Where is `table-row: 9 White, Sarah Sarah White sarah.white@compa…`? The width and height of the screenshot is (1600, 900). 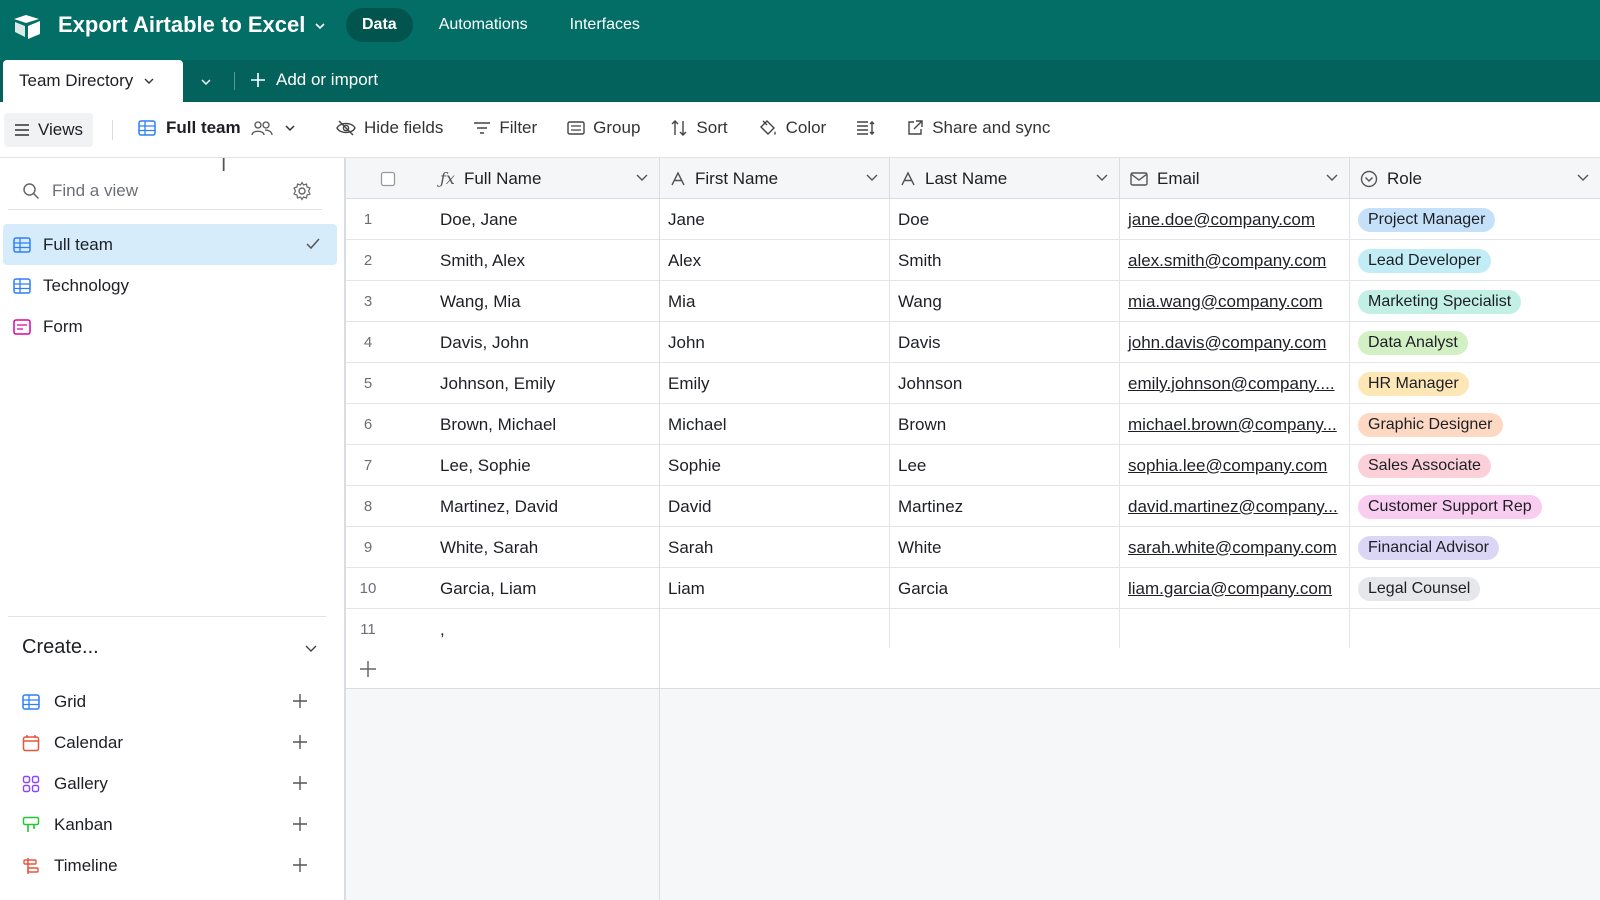 table-row: 9 White, Sarah Sarah White sarah.white@compa… is located at coordinates (973, 547).